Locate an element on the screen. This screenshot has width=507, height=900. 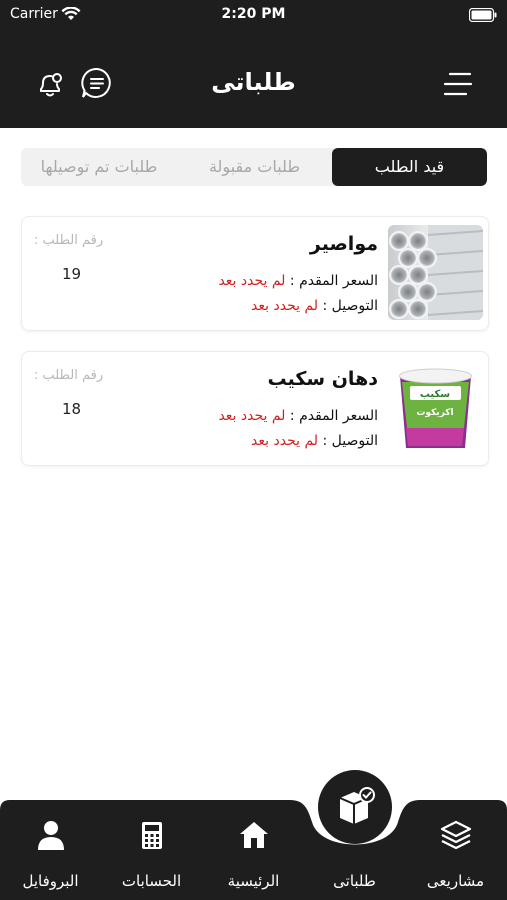
nav-item-projects: مشاريعى is located at coordinates (455, 850).